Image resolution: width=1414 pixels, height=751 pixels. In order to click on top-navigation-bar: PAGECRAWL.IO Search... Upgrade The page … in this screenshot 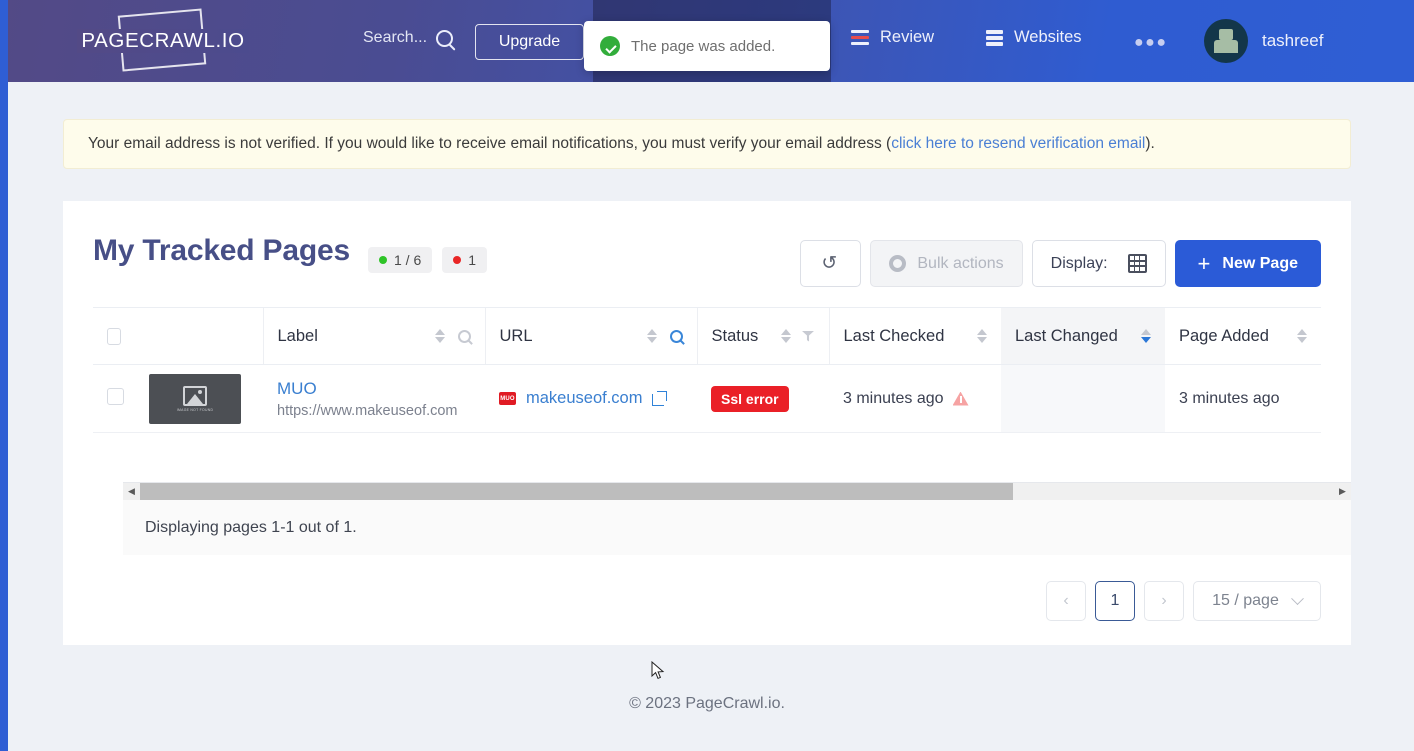, I will do `click(707, 41)`.